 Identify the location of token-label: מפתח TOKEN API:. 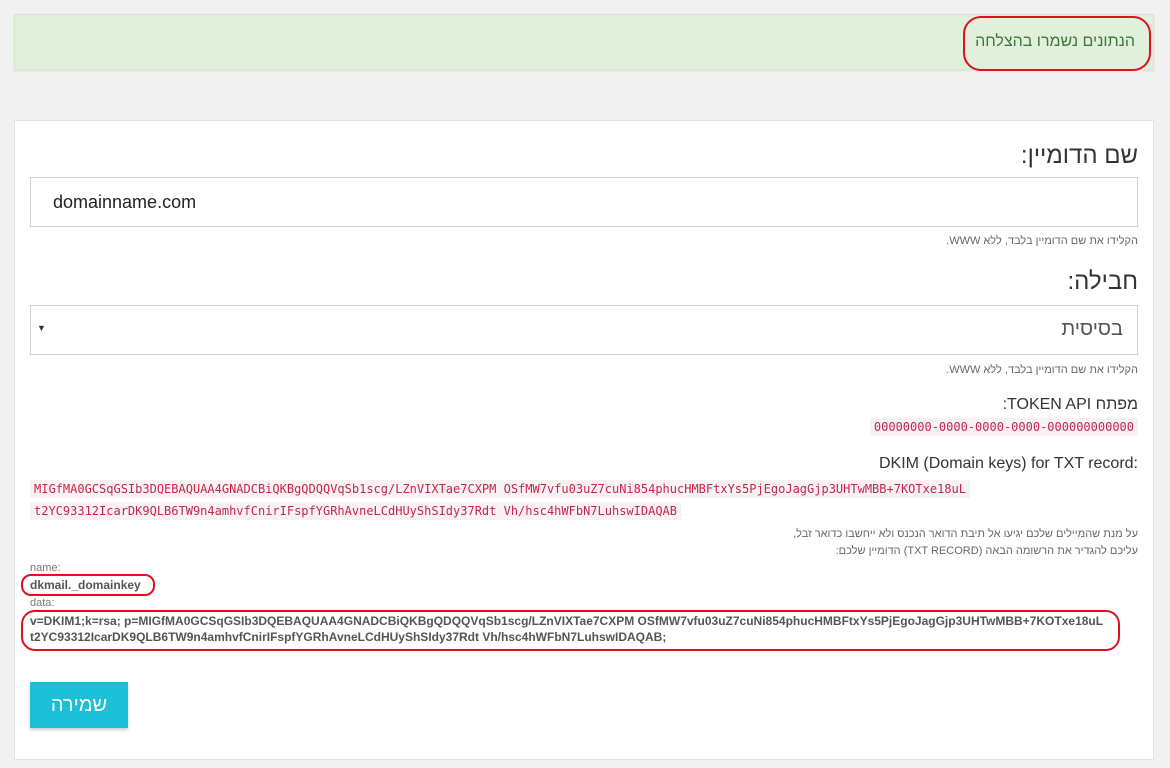
(1070, 404).